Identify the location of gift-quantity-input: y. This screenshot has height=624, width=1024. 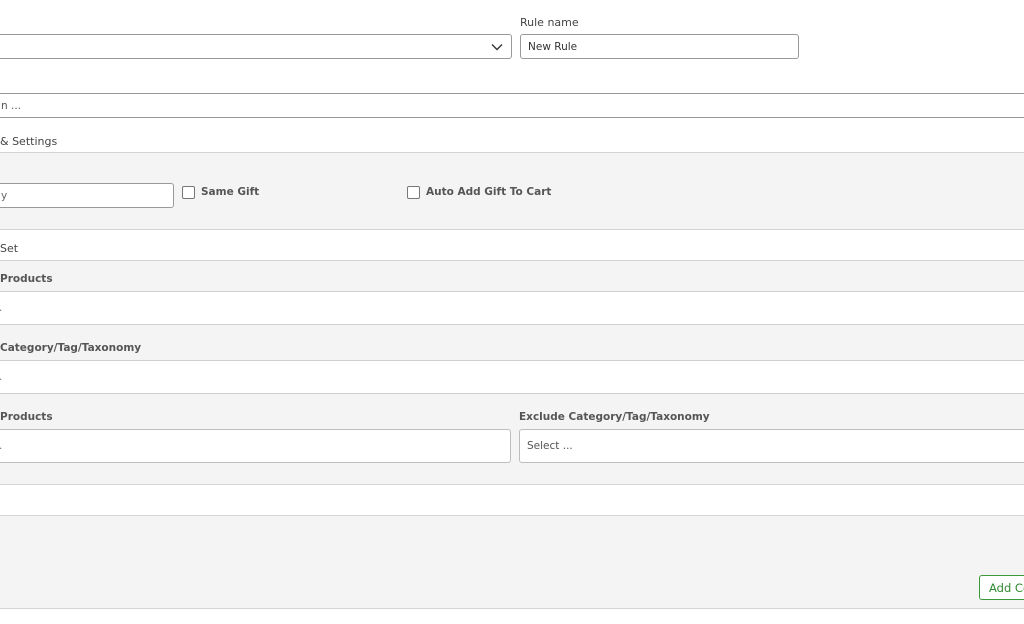
(87, 195).